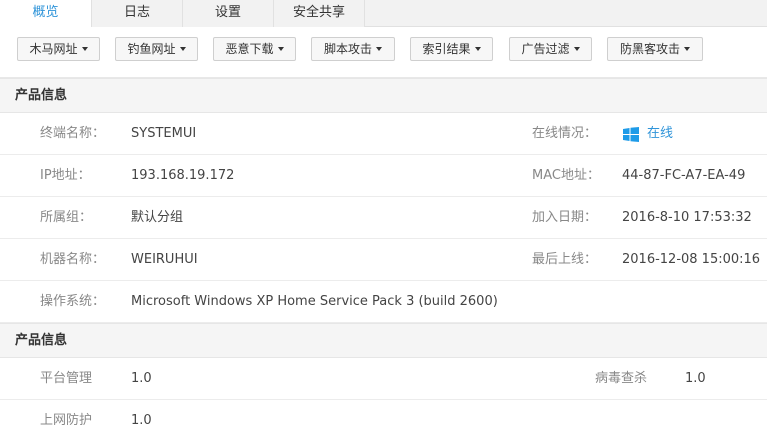  What do you see at coordinates (565, 217) in the screenshot?
I see `join-date-label: 加入日期：` at bounding box center [565, 217].